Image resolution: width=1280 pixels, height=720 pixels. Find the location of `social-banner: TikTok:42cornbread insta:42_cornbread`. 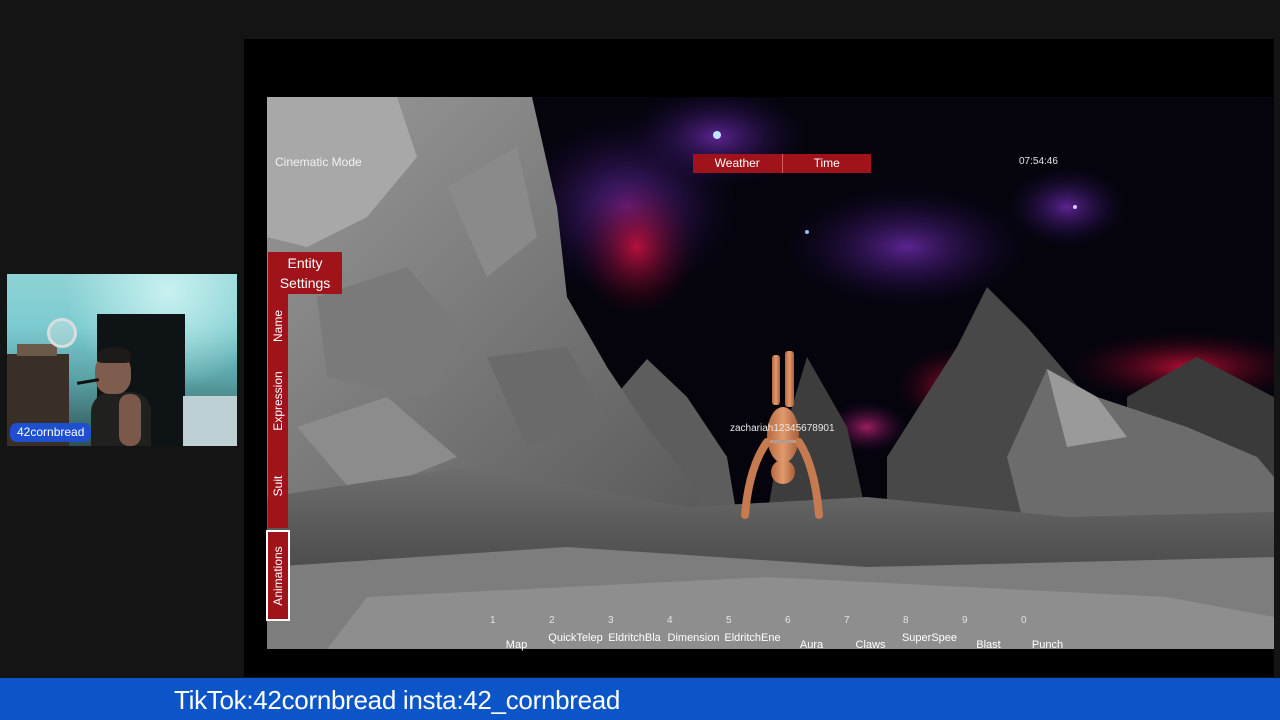

social-banner: TikTok:42cornbread insta:42_cornbread is located at coordinates (640, 699).